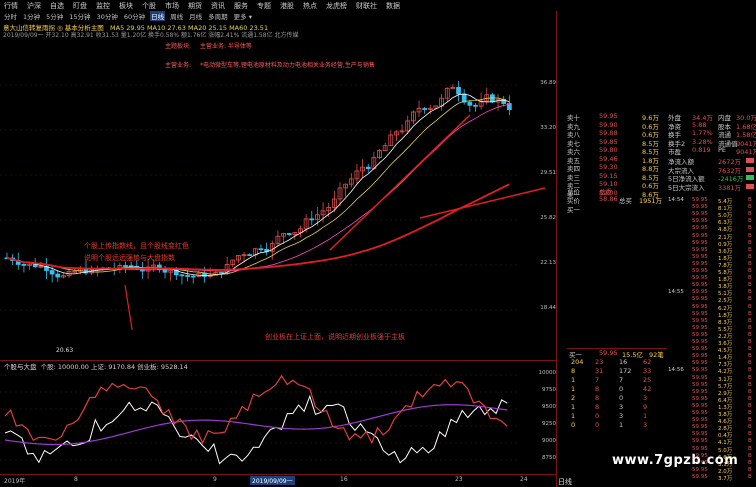 This screenshot has width=756, height=487. Describe the element at coordinates (712, 308) in the screenshot. I see `trade-row: 59.95 6.2万 B` at that location.